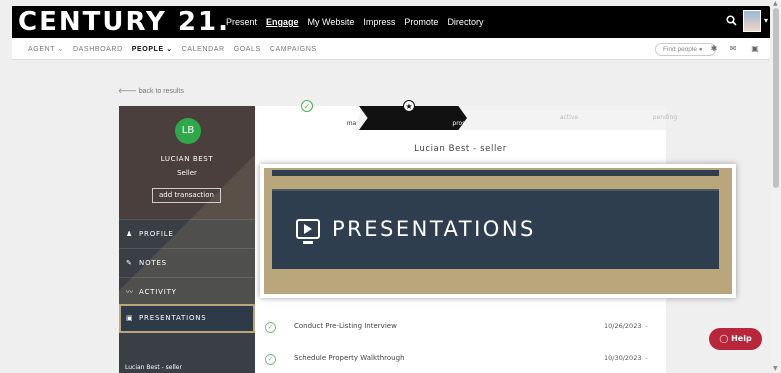 This screenshot has width=781, height=373. Describe the element at coordinates (203, 49) in the screenshot. I see `subnav-calendar: CALENDAR` at that location.